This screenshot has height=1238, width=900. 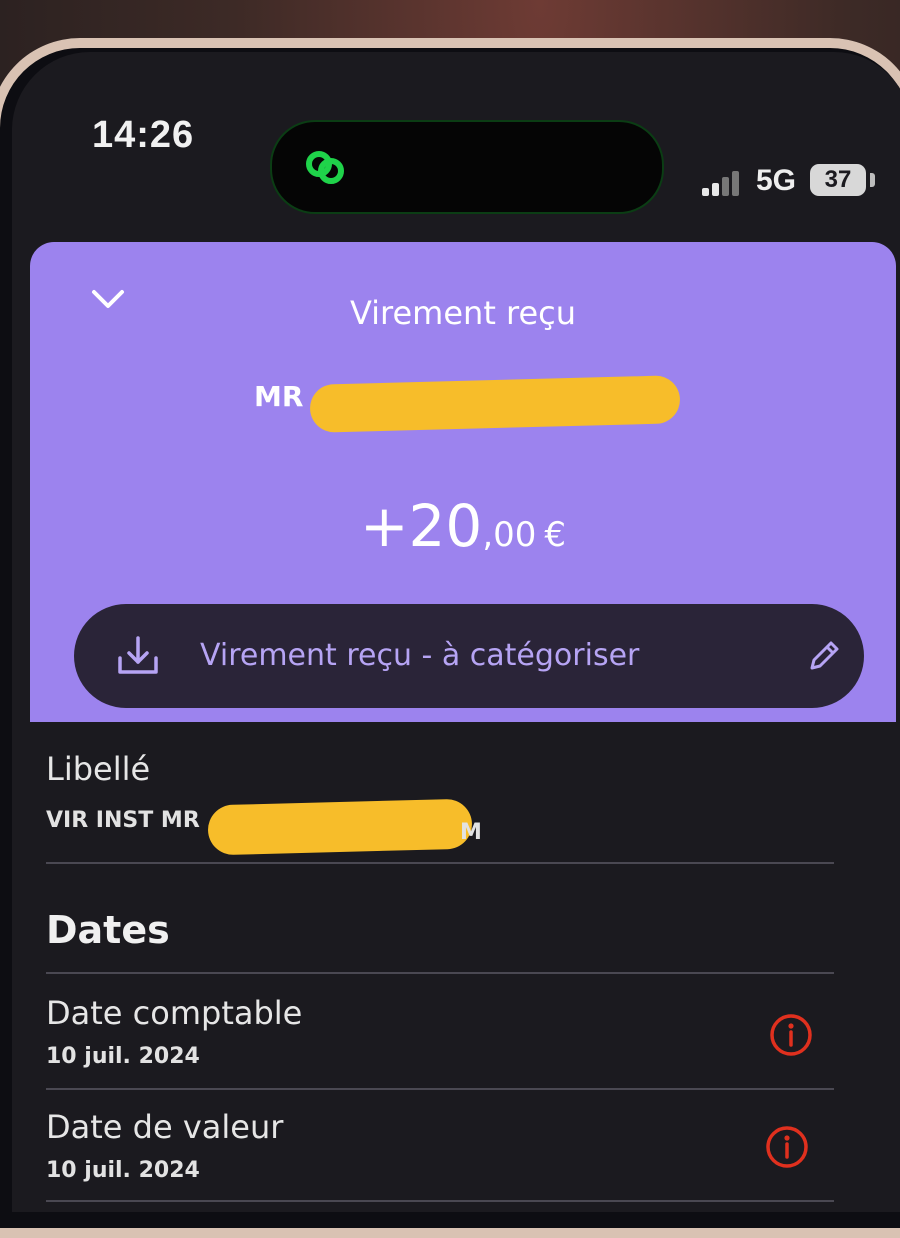 What do you see at coordinates (143, 135) in the screenshot?
I see `status-time: 14:26` at bounding box center [143, 135].